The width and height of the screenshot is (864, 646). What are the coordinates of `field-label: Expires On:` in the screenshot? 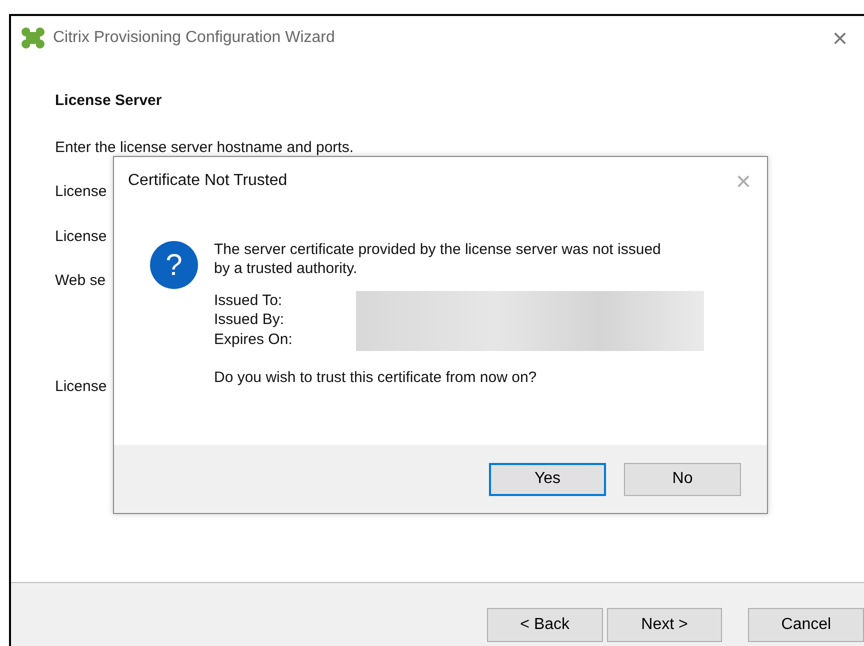 It's located at (253, 339).